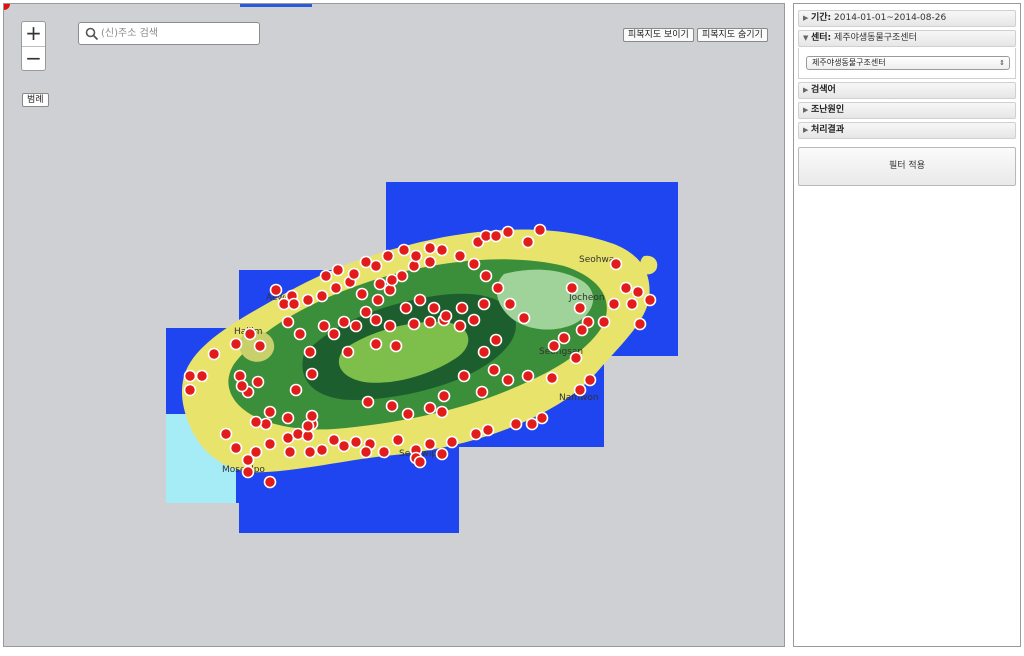 The height and width of the screenshot is (656, 1024). What do you see at coordinates (908, 63) in the screenshot?
I see `center-select: 제주야생동물구조센터 ⇕` at bounding box center [908, 63].